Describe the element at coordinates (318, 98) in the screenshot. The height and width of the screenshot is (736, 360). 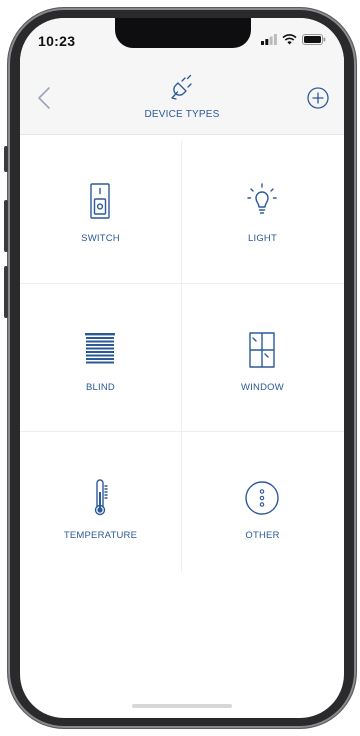
I see `add-button` at that location.